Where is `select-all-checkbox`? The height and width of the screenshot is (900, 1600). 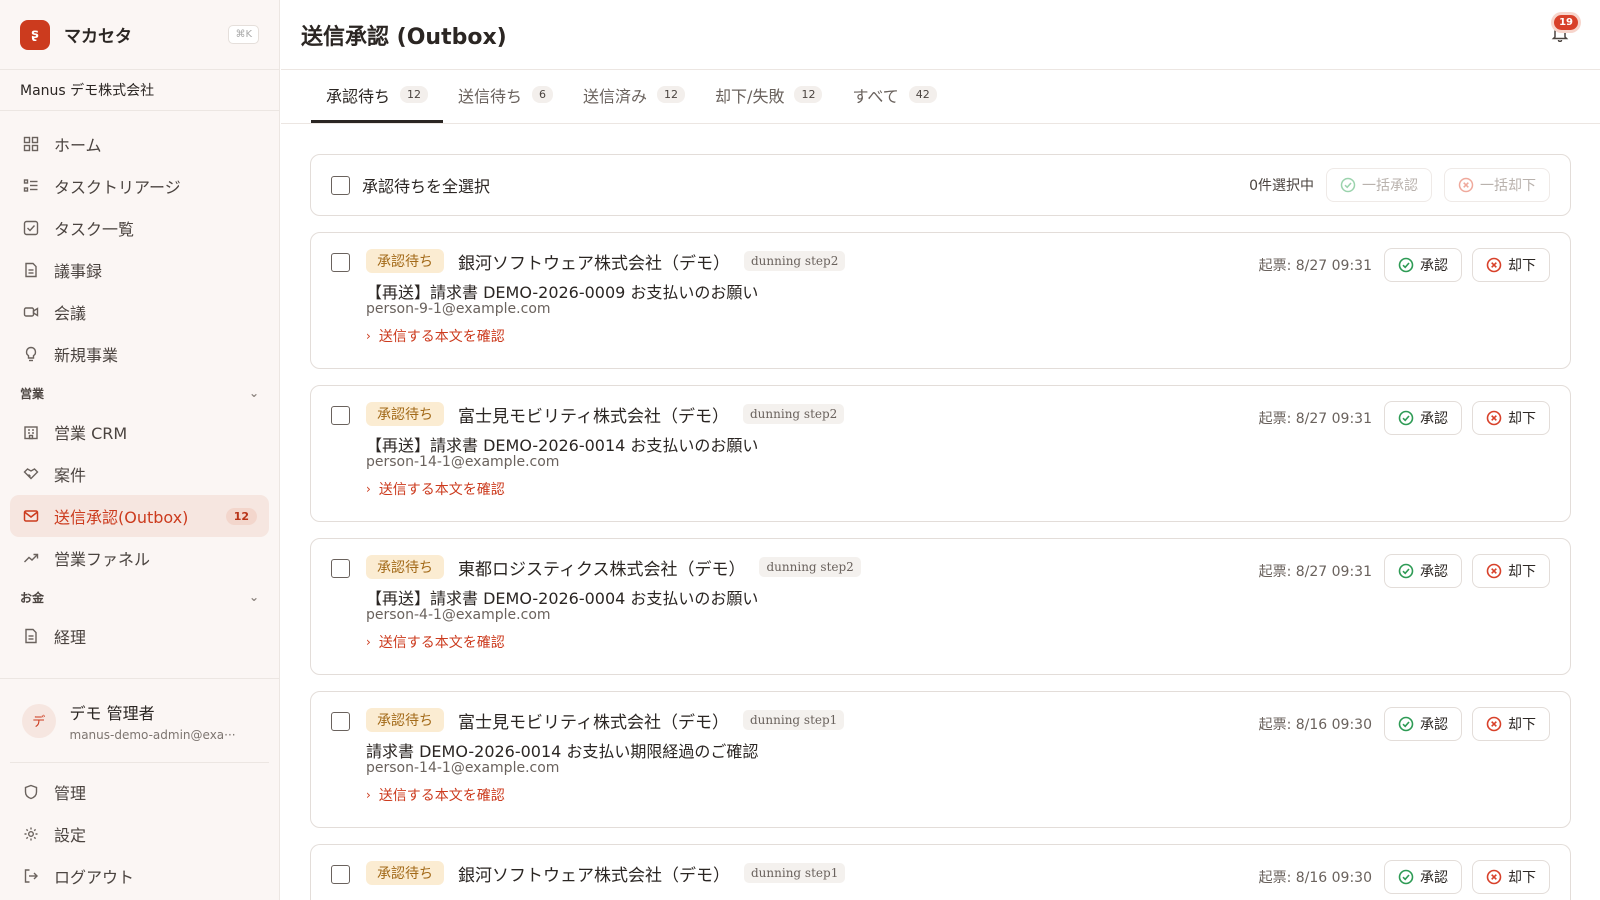
select-all-checkbox is located at coordinates (340, 185).